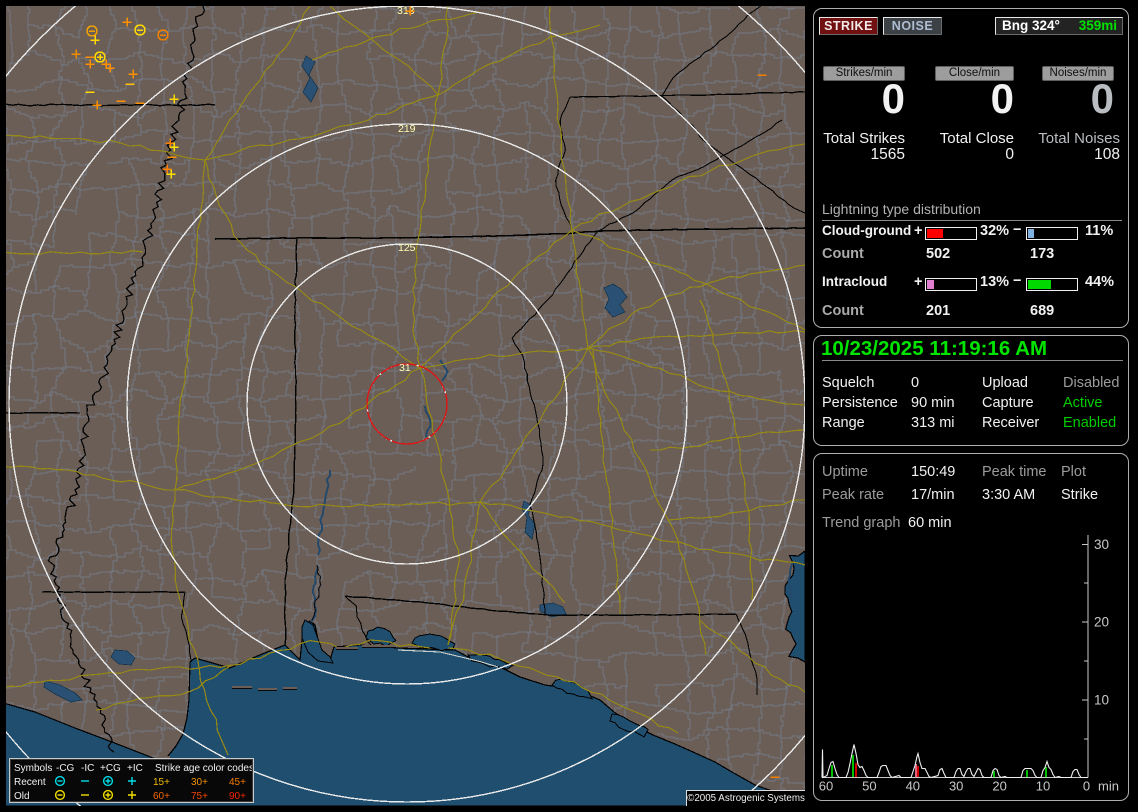 The width and height of the screenshot is (1138, 812). Describe the element at coordinates (237, 782) in the screenshot. I see `svg-text: 45+` at that location.